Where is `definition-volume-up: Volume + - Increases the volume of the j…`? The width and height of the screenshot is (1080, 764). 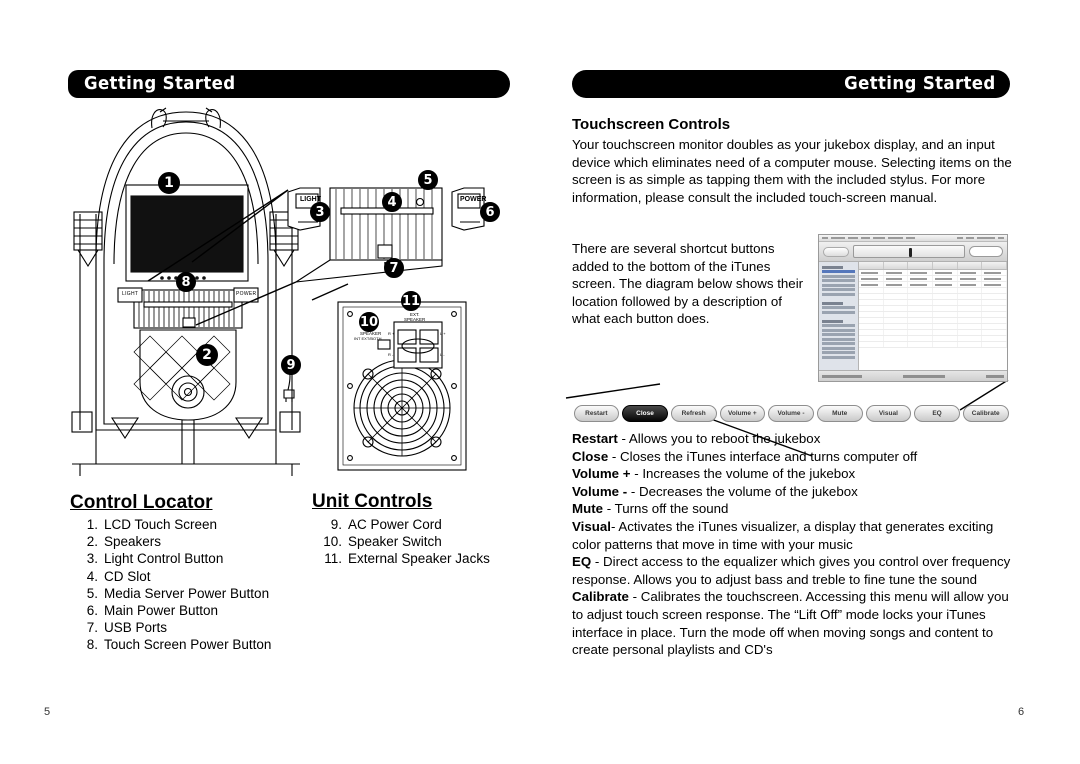 definition-volume-up: Volume + - Increases the volume of the j… is located at coordinates (792, 474).